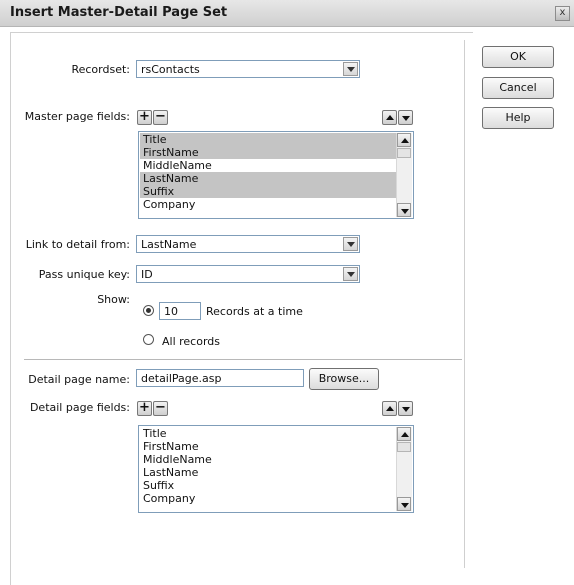 The image size is (574, 585). What do you see at coordinates (562, 13) in the screenshot?
I see `close-icon: x` at bounding box center [562, 13].